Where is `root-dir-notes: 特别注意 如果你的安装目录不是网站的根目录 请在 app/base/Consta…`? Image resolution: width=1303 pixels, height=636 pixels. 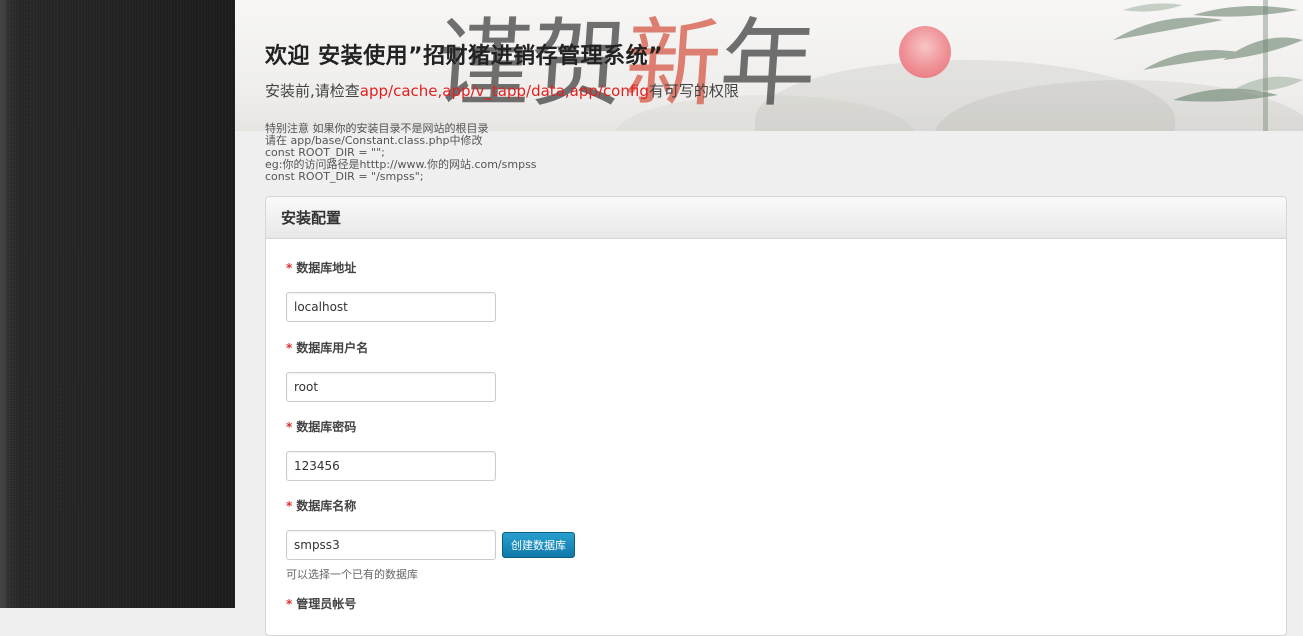 root-dir-notes: 特别注意 如果你的安装目录不是网站的根目录 请在 app/base/Consta… is located at coordinates (401, 153).